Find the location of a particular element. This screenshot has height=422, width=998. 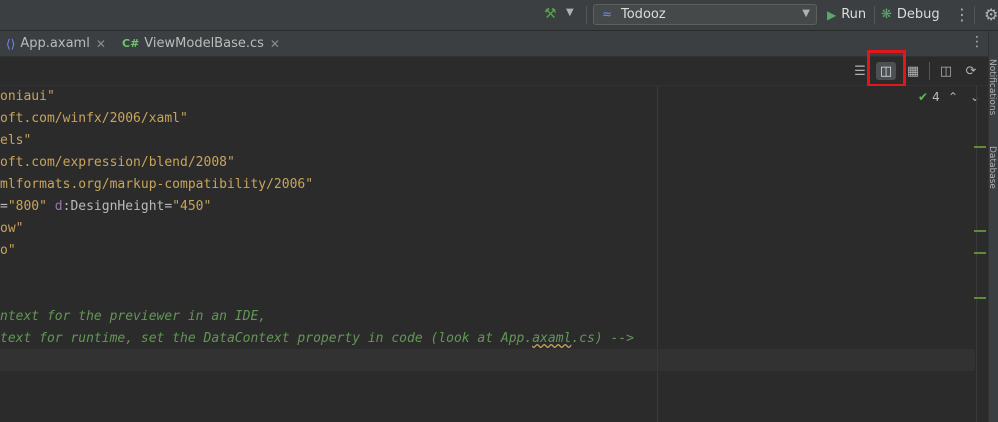

code-line: els" is located at coordinates (16, 140).